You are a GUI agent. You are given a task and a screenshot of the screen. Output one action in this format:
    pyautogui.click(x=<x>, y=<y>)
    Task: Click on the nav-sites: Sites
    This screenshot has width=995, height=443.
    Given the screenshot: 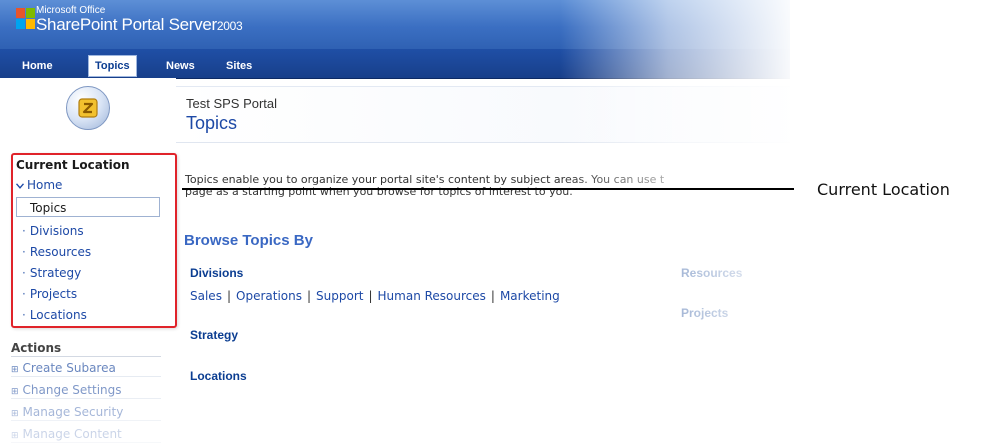 What is the action you would take?
    pyautogui.click(x=239, y=66)
    